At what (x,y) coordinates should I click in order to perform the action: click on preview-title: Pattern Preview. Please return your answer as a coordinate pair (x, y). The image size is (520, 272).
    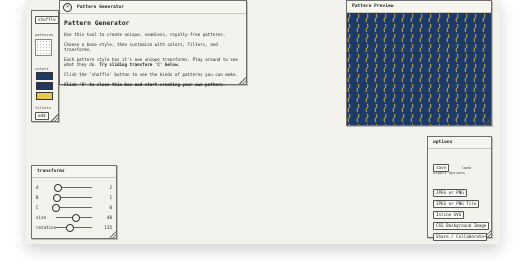
    Looking at the image, I should click on (419, 7).